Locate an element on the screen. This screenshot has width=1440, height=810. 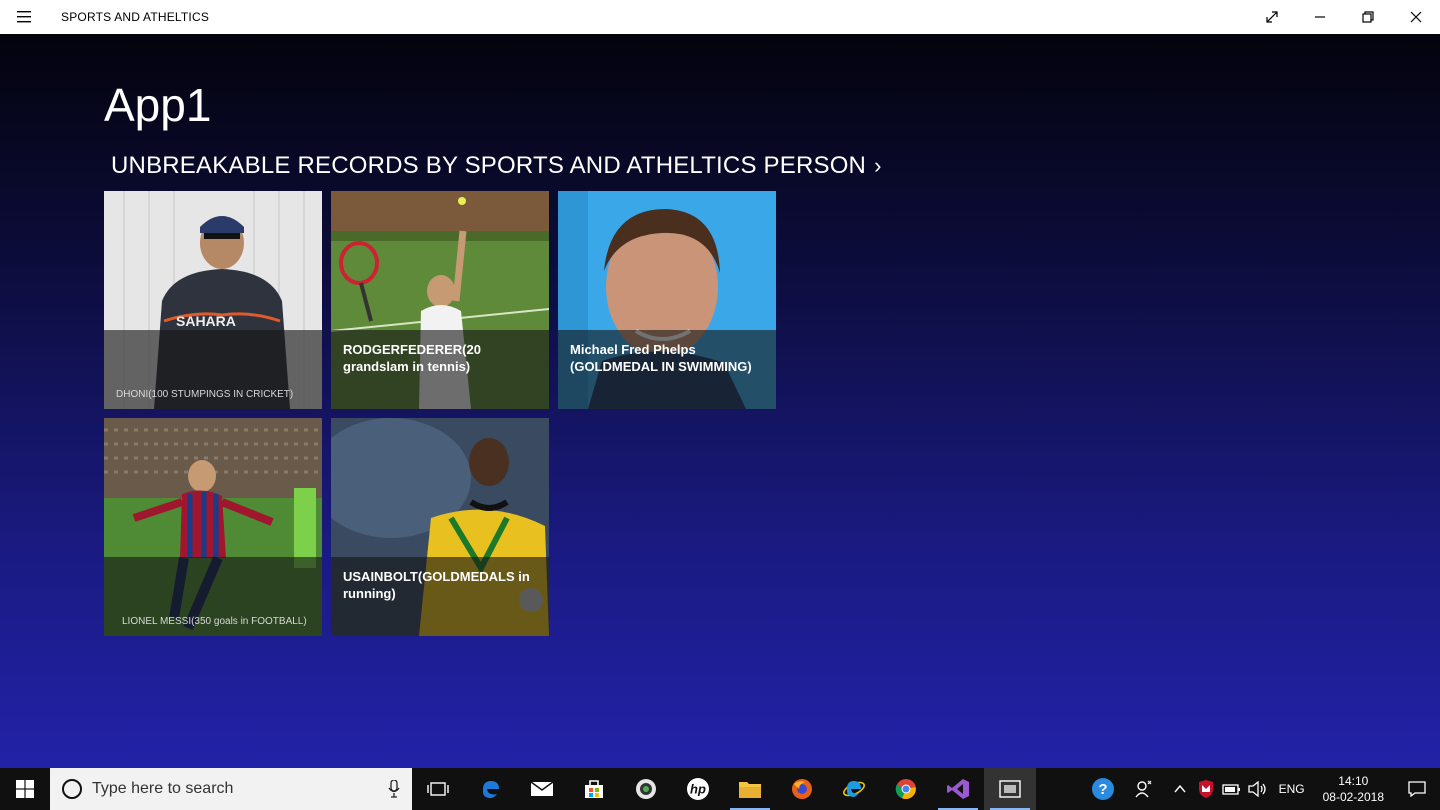
camera-icon is located at coordinates (646, 789).